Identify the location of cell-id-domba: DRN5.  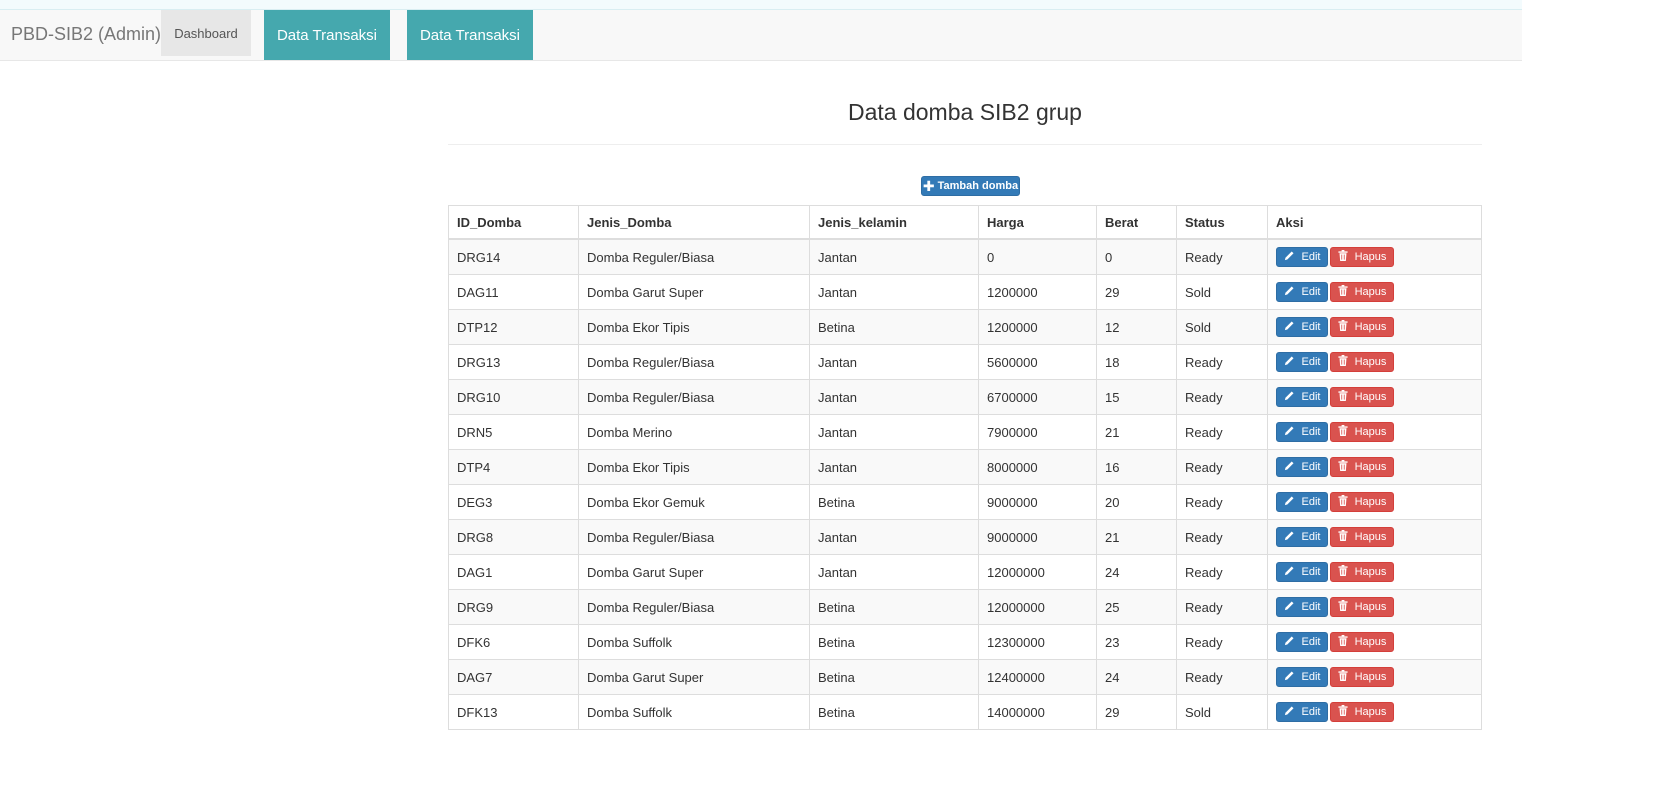
(513, 432).